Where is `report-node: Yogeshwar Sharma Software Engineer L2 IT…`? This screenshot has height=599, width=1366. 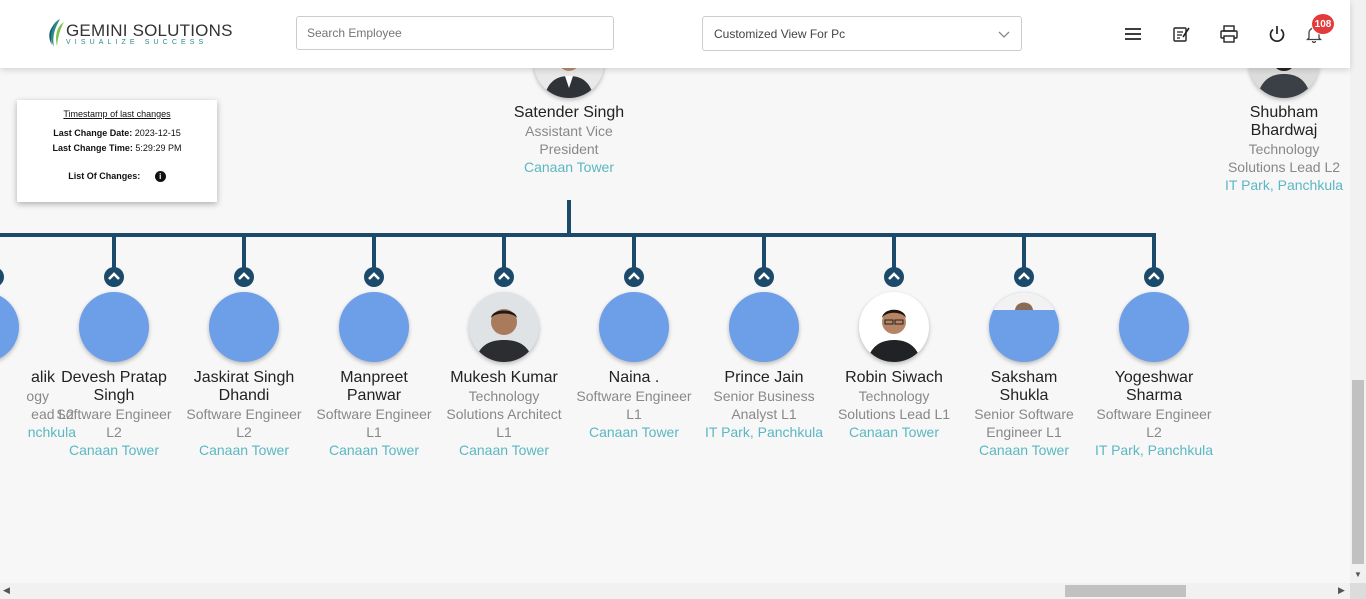 report-node: Yogeshwar Sharma Software Engineer L2 IT… is located at coordinates (1154, 414).